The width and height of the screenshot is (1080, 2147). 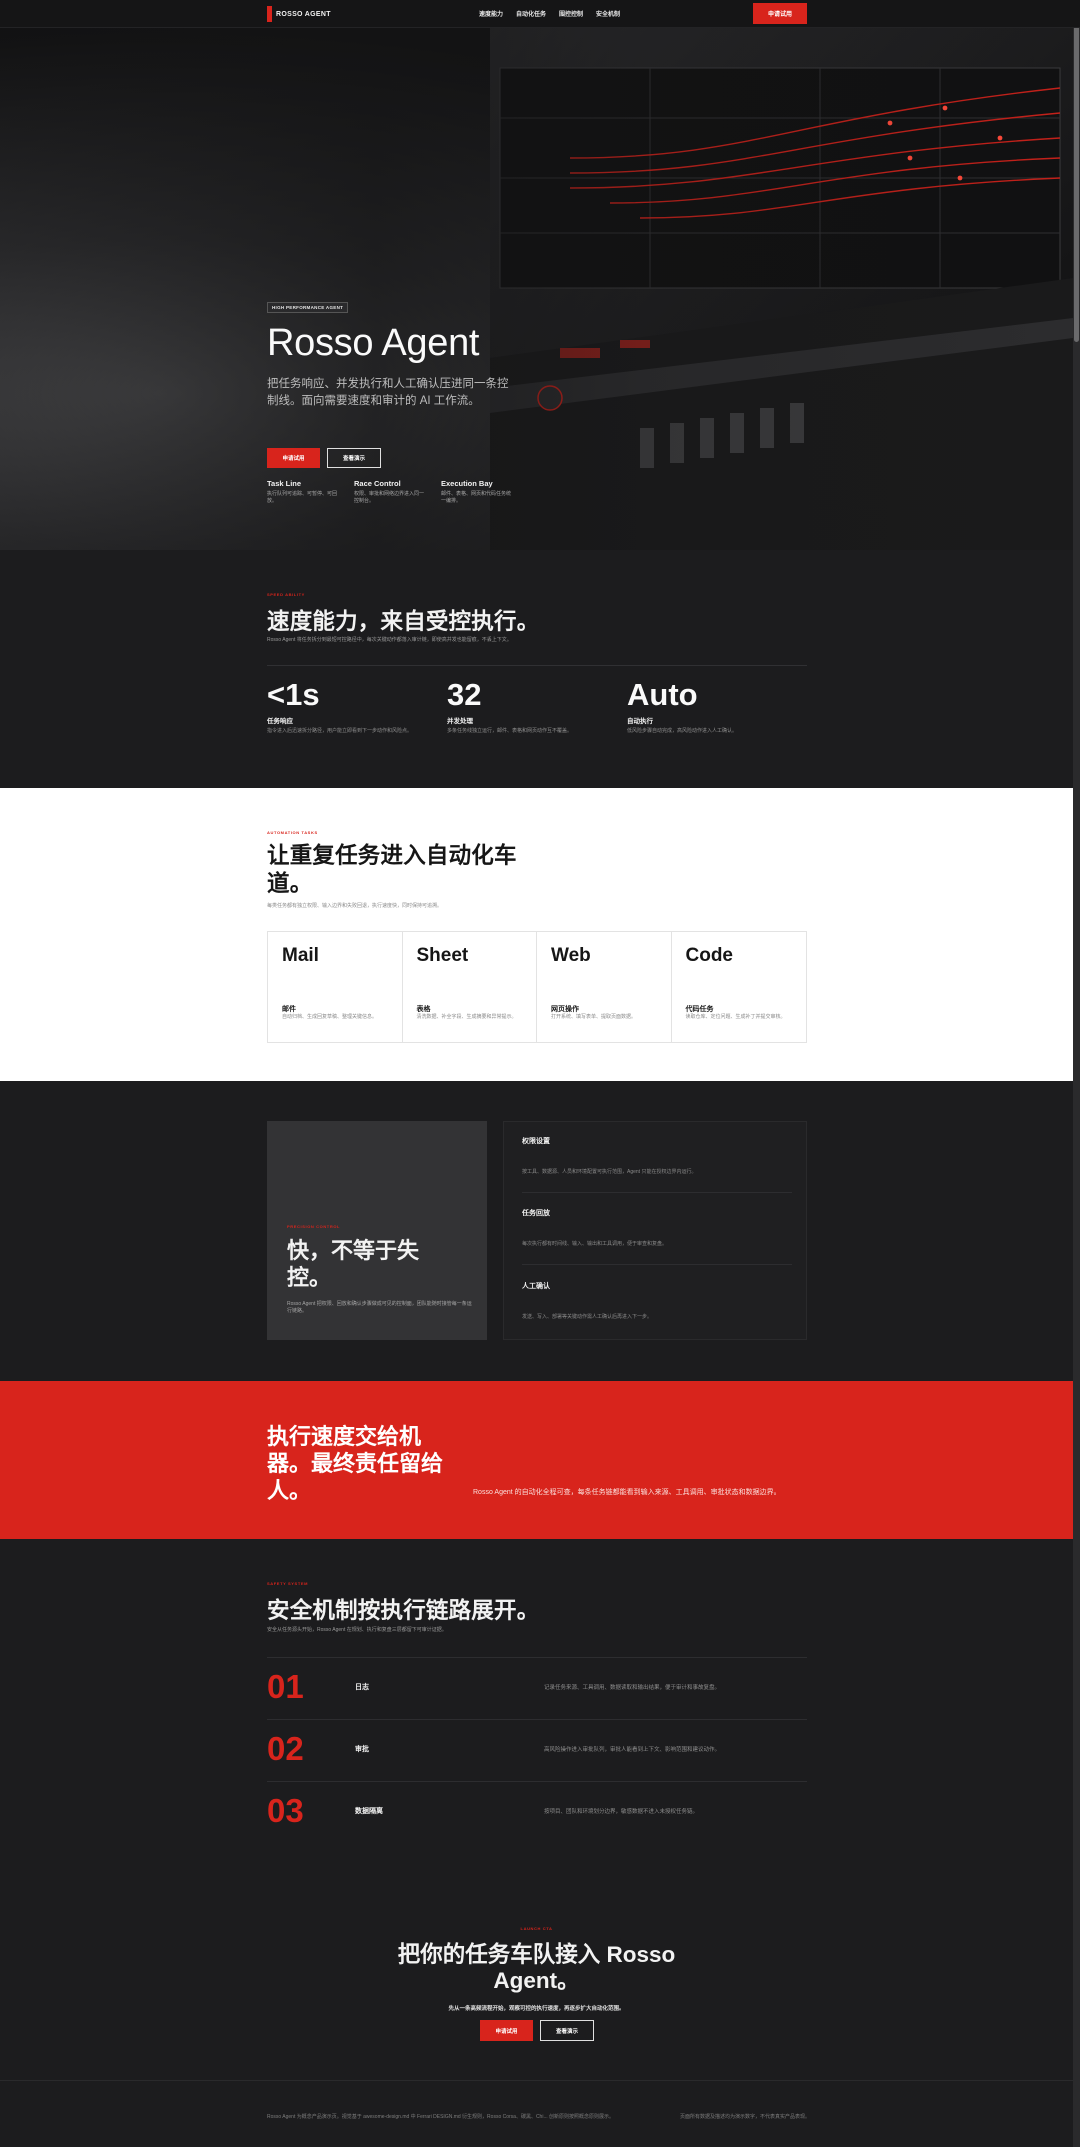 I want to click on card-description: 清洗数据、补全字段、生成摘要和异常提示。, so click(x=466, y=1017).